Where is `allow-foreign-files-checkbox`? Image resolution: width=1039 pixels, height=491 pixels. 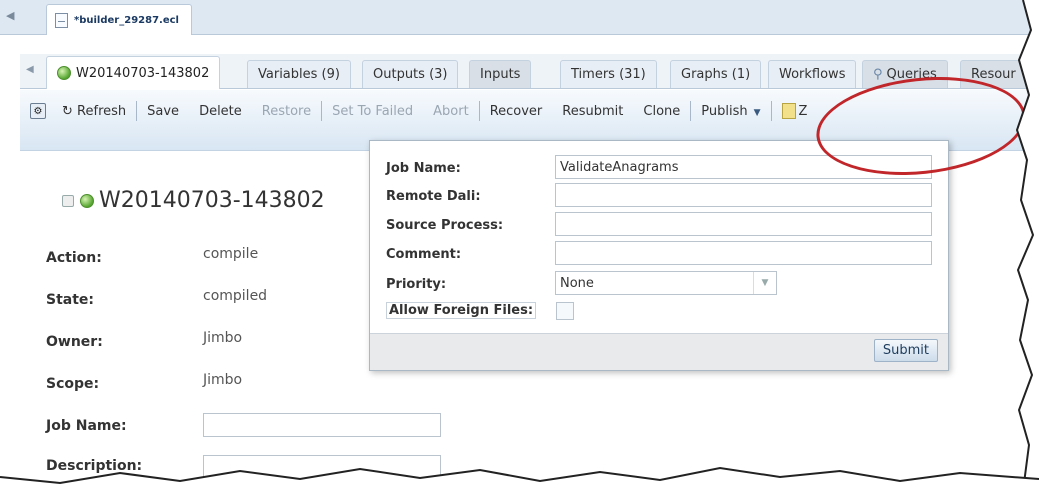
allow-foreign-files-checkbox is located at coordinates (565, 311).